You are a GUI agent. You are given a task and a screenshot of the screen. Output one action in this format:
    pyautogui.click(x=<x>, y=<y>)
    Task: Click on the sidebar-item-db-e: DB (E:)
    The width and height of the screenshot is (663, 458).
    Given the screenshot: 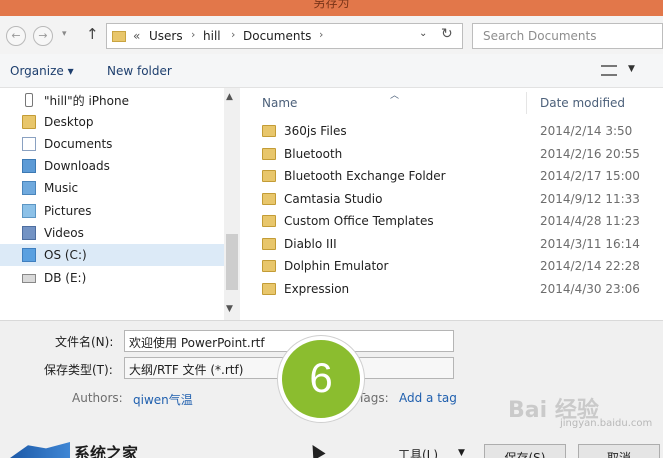 What is the action you would take?
    pyautogui.click(x=54, y=278)
    